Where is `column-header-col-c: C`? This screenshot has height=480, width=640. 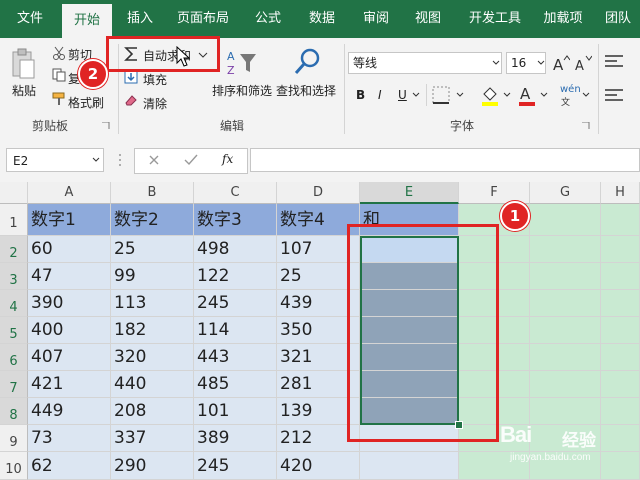 column-header-col-c: C is located at coordinates (235, 193).